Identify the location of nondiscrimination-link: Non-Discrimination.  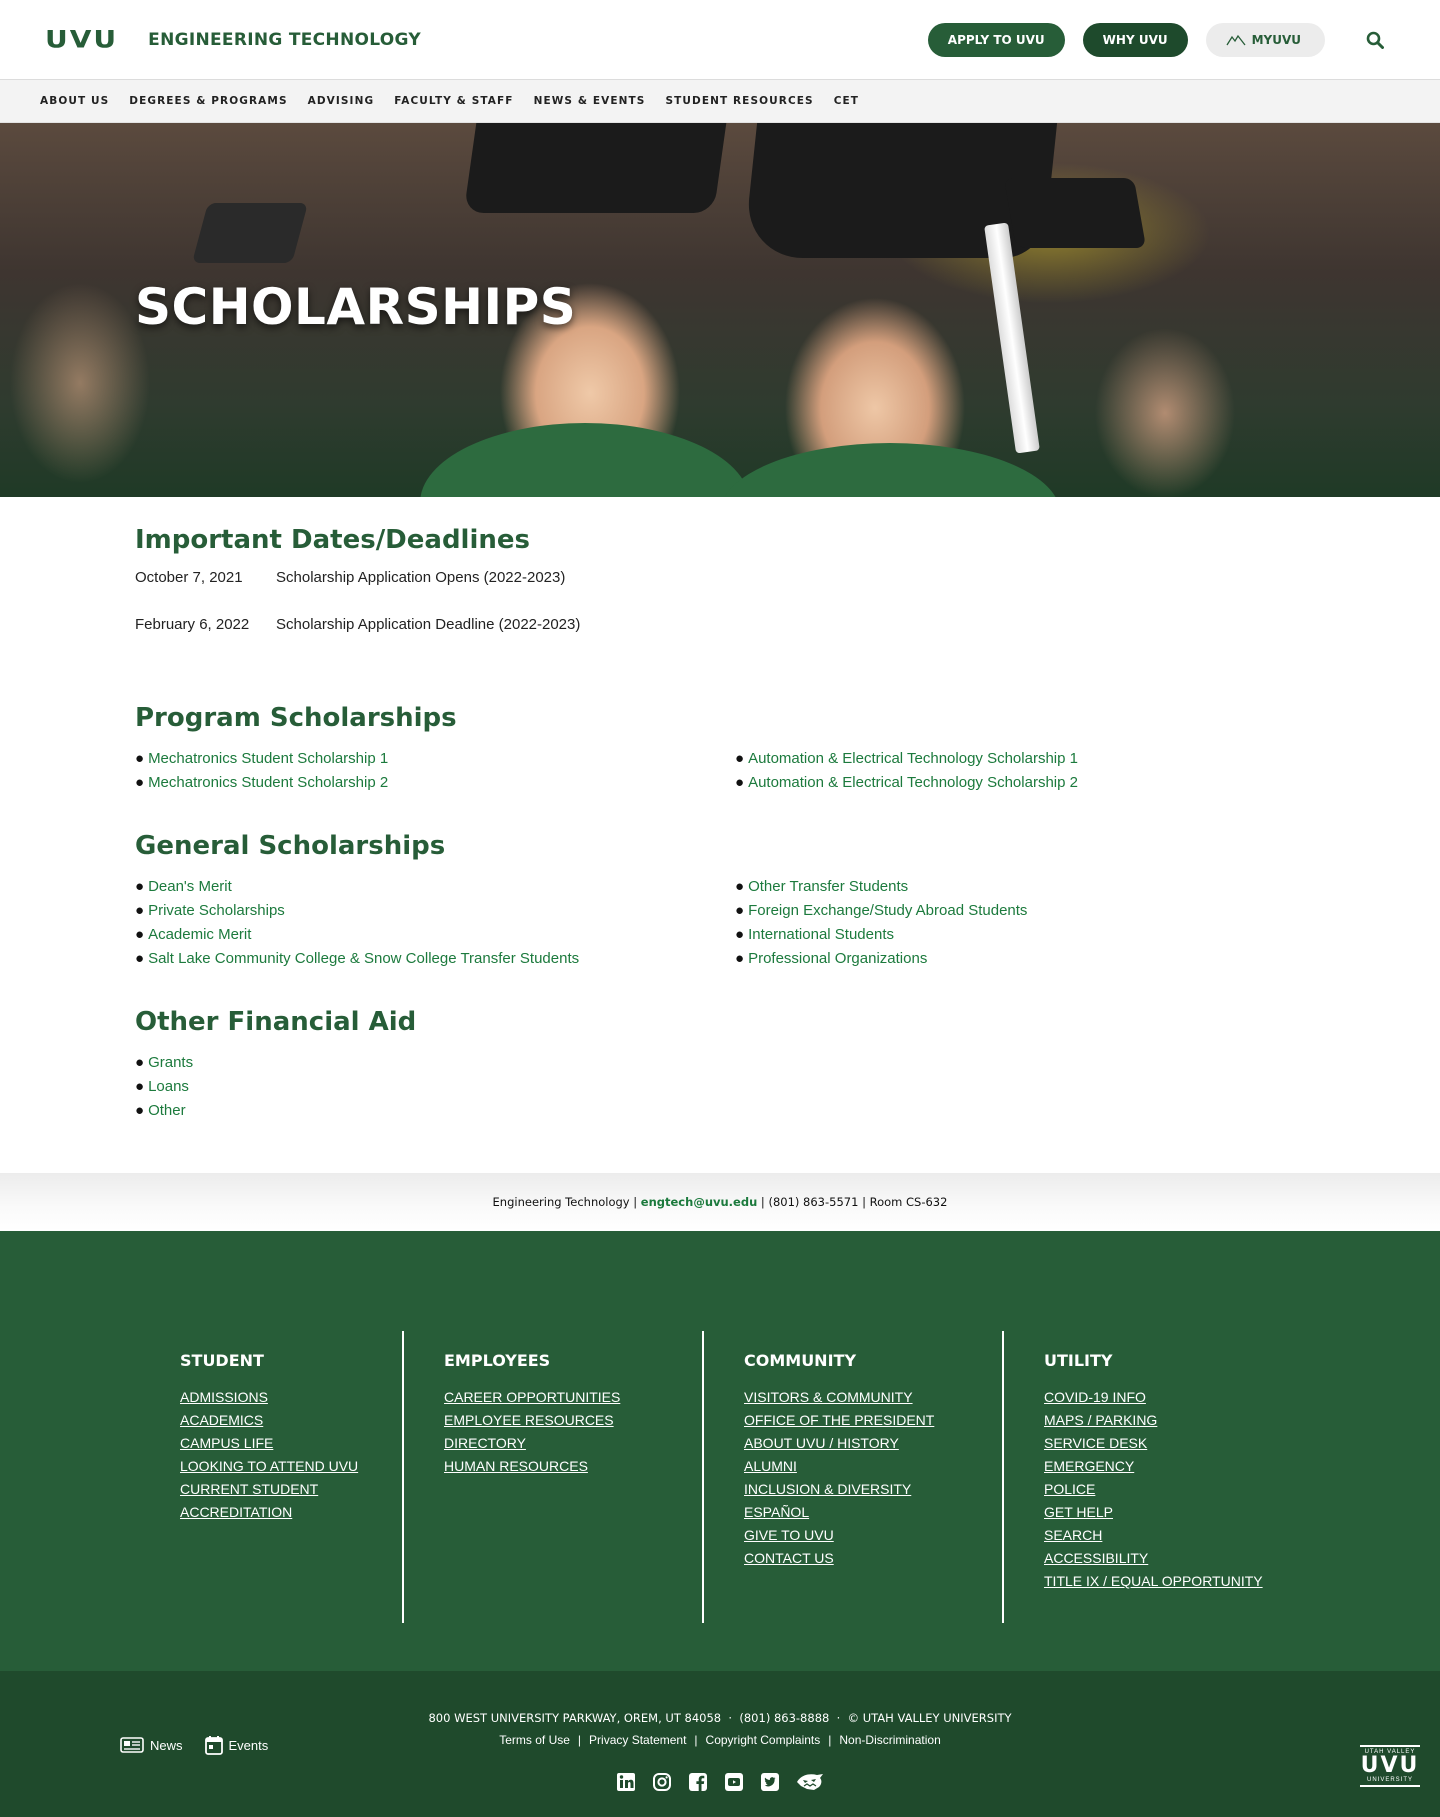
(889, 1740).